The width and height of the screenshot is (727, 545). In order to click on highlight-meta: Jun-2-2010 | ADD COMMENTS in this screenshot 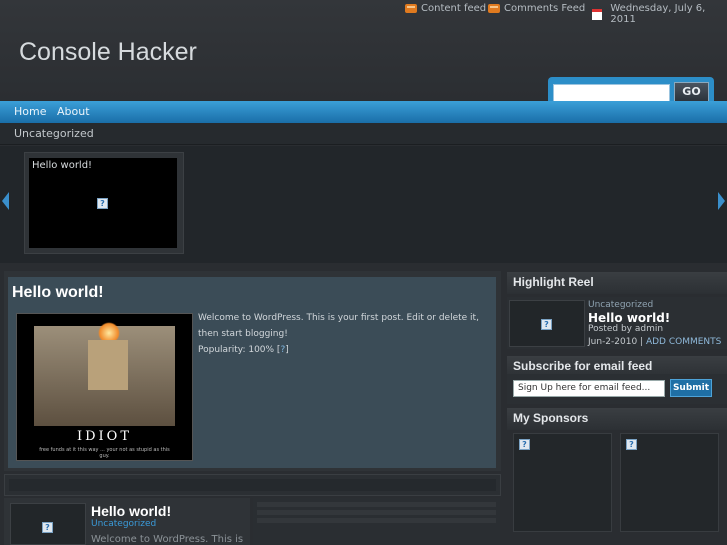, I will do `click(654, 342)`.